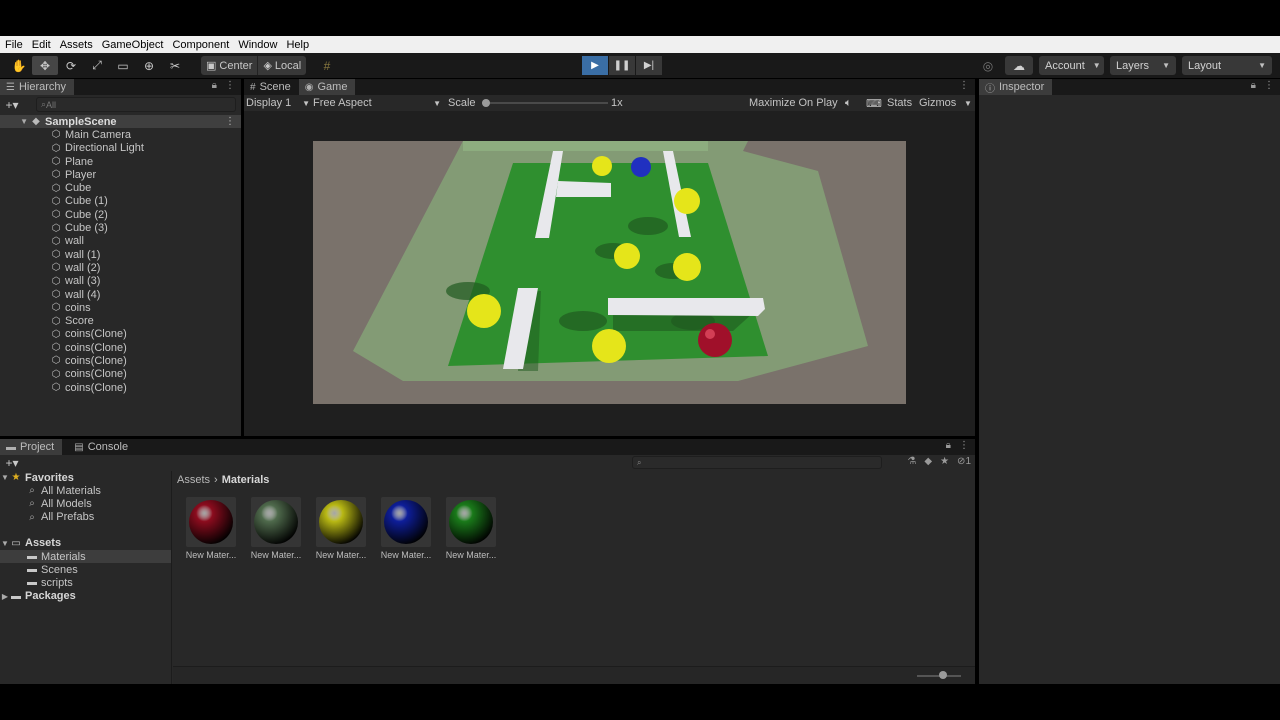 The width and height of the screenshot is (1280, 720). Describe the element at coordinates (120, 201) in the screenshot. I see `hierarchy-item: ⬡ Cube (1)` at that location.